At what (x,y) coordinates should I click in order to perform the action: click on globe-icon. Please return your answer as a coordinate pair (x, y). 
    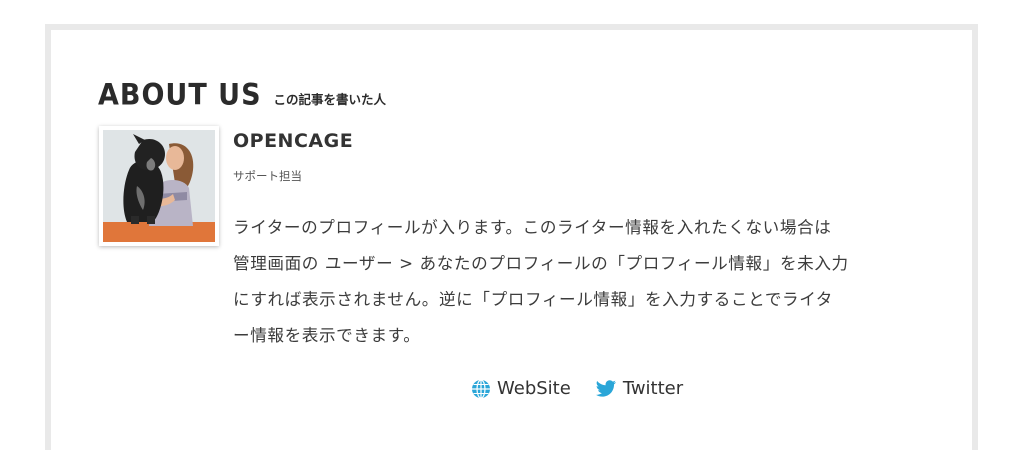
    Looking at the image, I should click on (481, 388).